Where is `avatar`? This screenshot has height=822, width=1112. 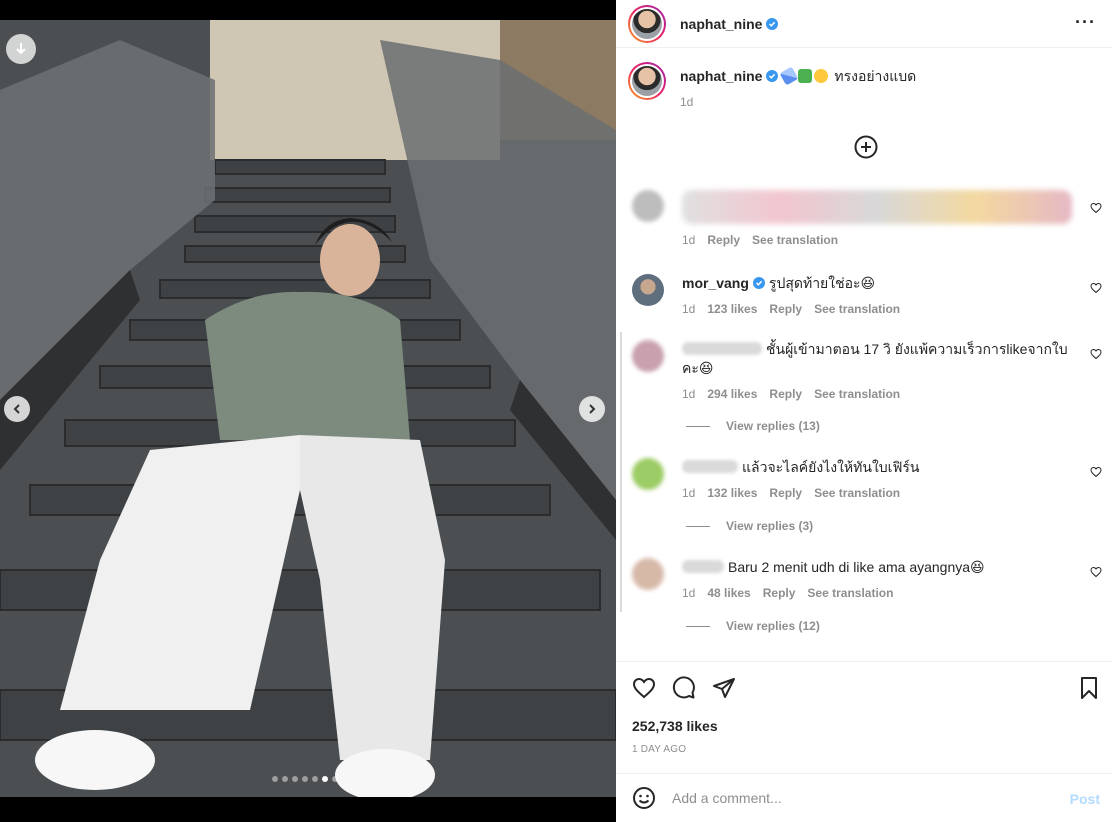 avatar is located at coordinates (647, 23).